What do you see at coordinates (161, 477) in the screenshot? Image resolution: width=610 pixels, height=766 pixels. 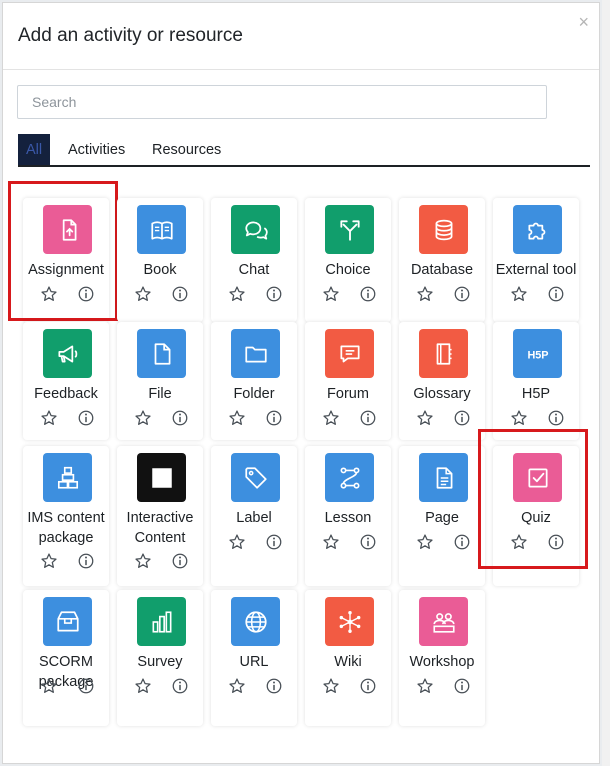 I see `interactive-content-icon` at bounding box center [161, 477].